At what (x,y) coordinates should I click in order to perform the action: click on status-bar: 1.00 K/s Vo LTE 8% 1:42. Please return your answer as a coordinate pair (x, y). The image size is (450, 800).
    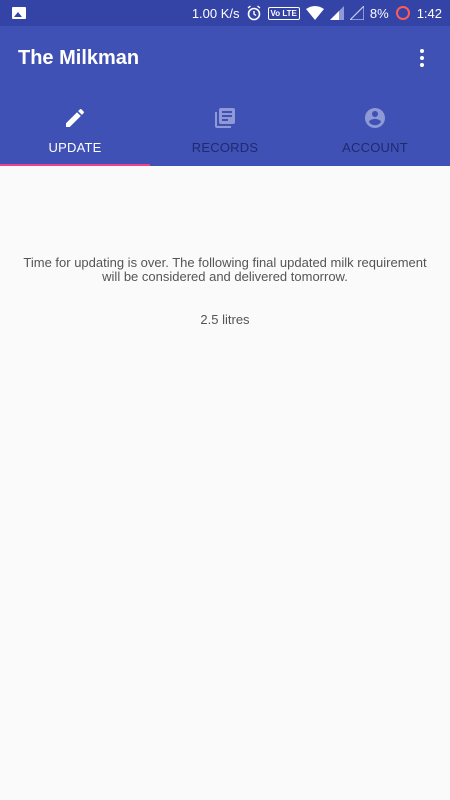
    Looking at the image, I should click on (225, 13).